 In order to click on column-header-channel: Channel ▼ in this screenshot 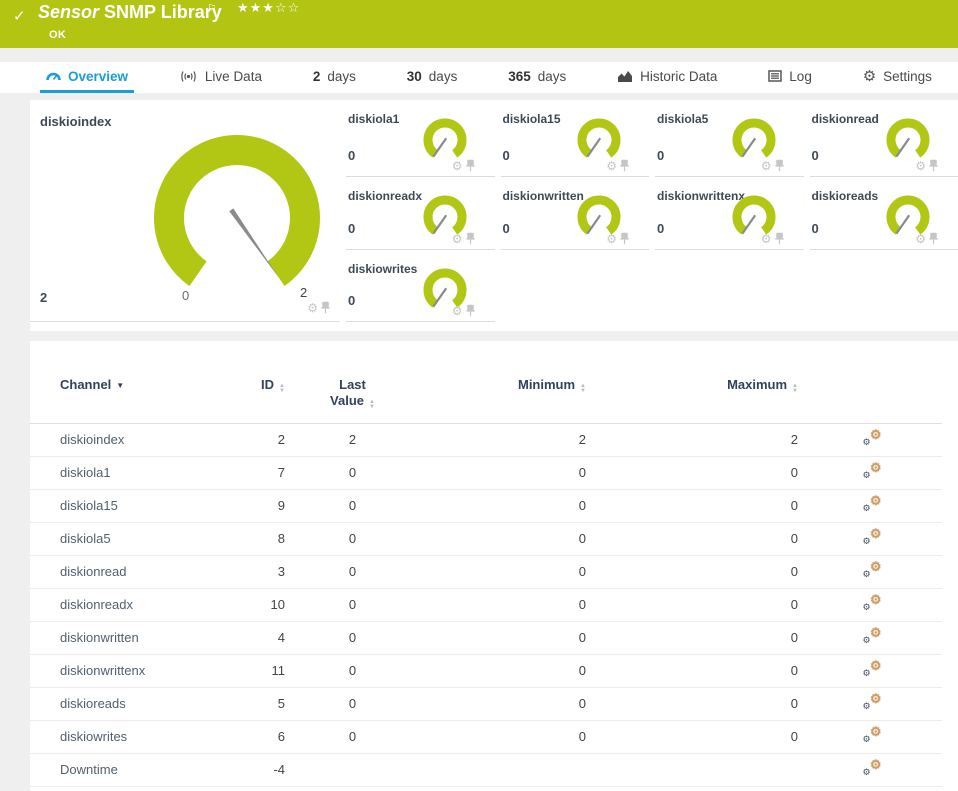, I will do `click(135, 400)`.